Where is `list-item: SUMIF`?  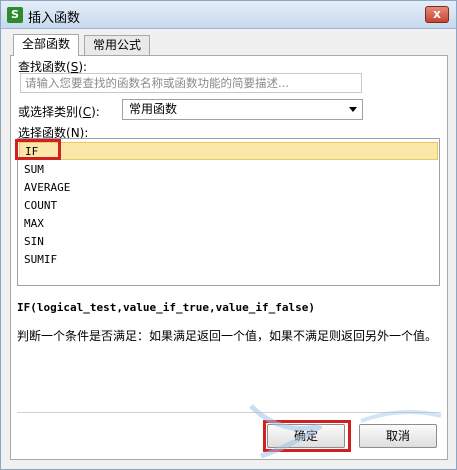 list-item: SUMIF is located at coordinates (228, 260).